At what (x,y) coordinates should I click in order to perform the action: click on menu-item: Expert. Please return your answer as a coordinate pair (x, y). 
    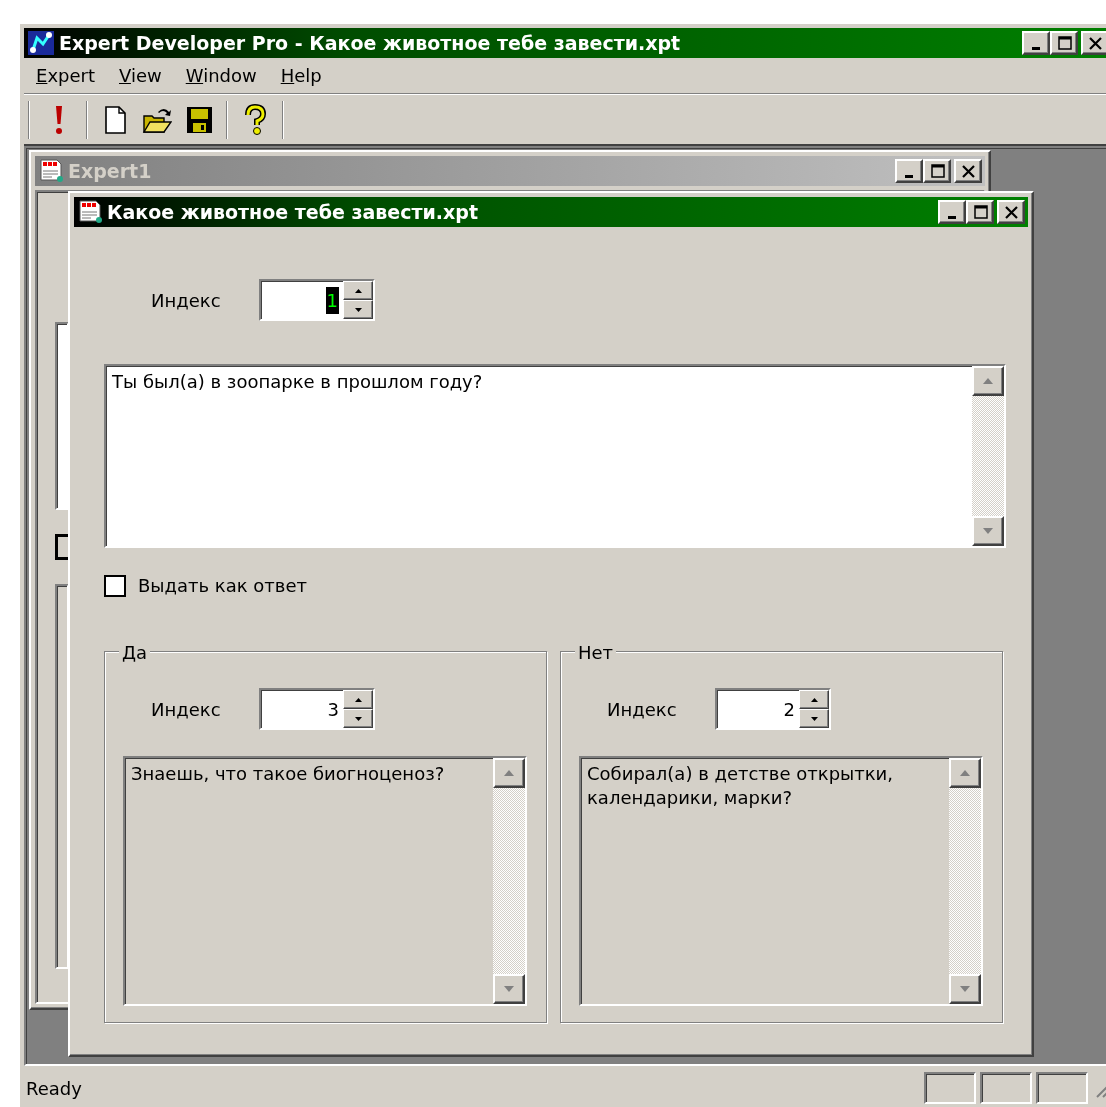
    Looking at the image, I should click on (65, 75).